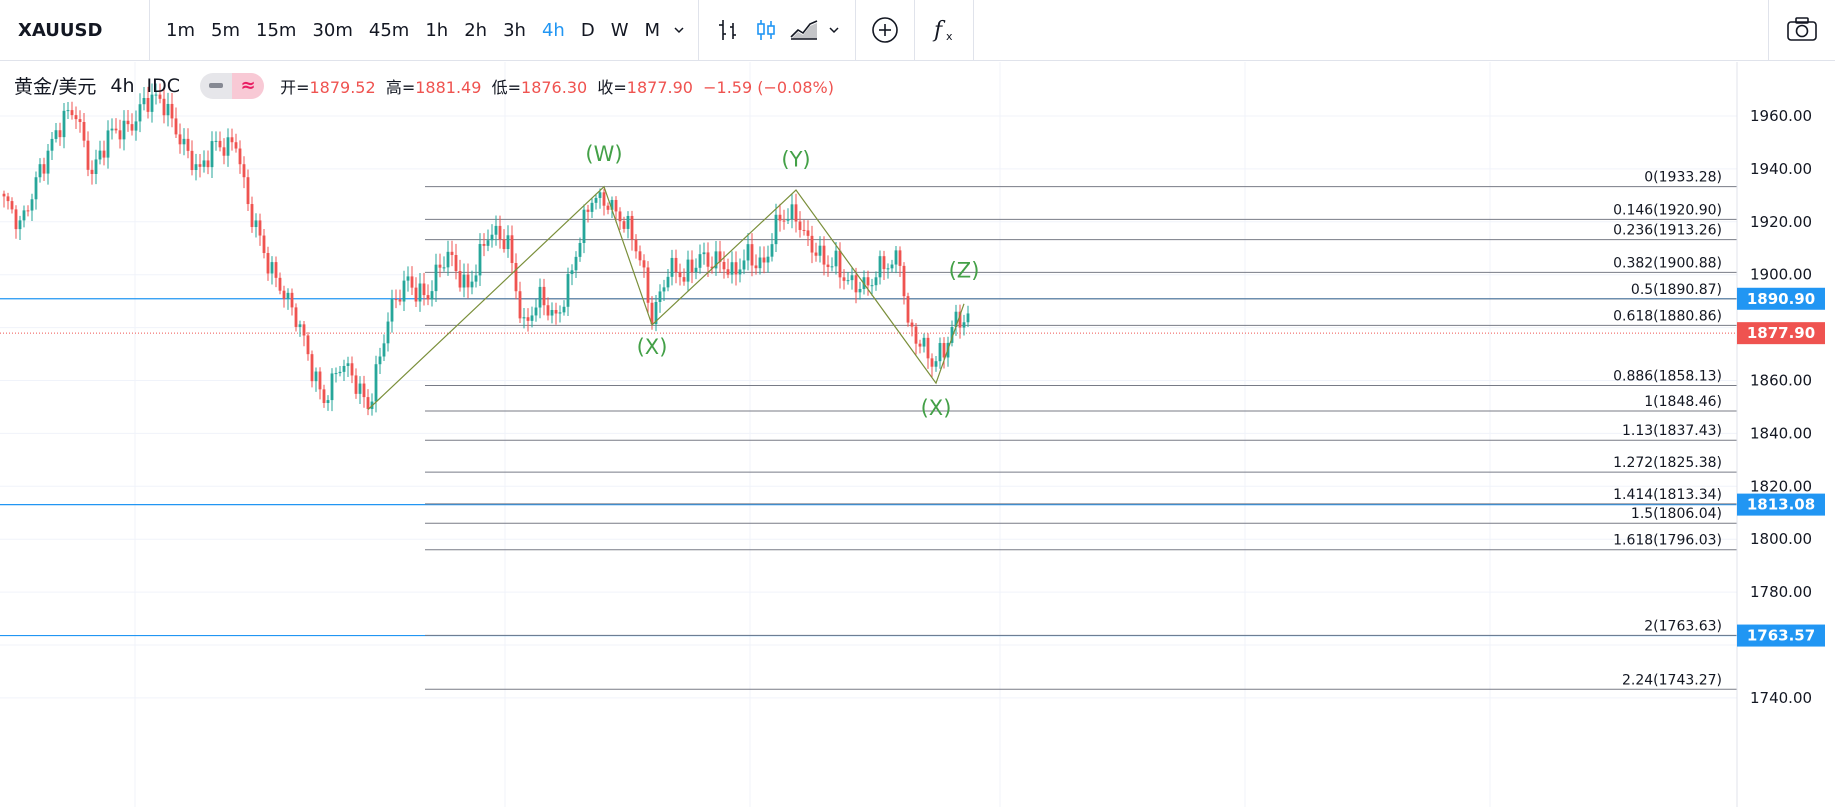 This screenshot has height=807, width=1835. I want to click on interval-5m: 5m, so click(225, 30).